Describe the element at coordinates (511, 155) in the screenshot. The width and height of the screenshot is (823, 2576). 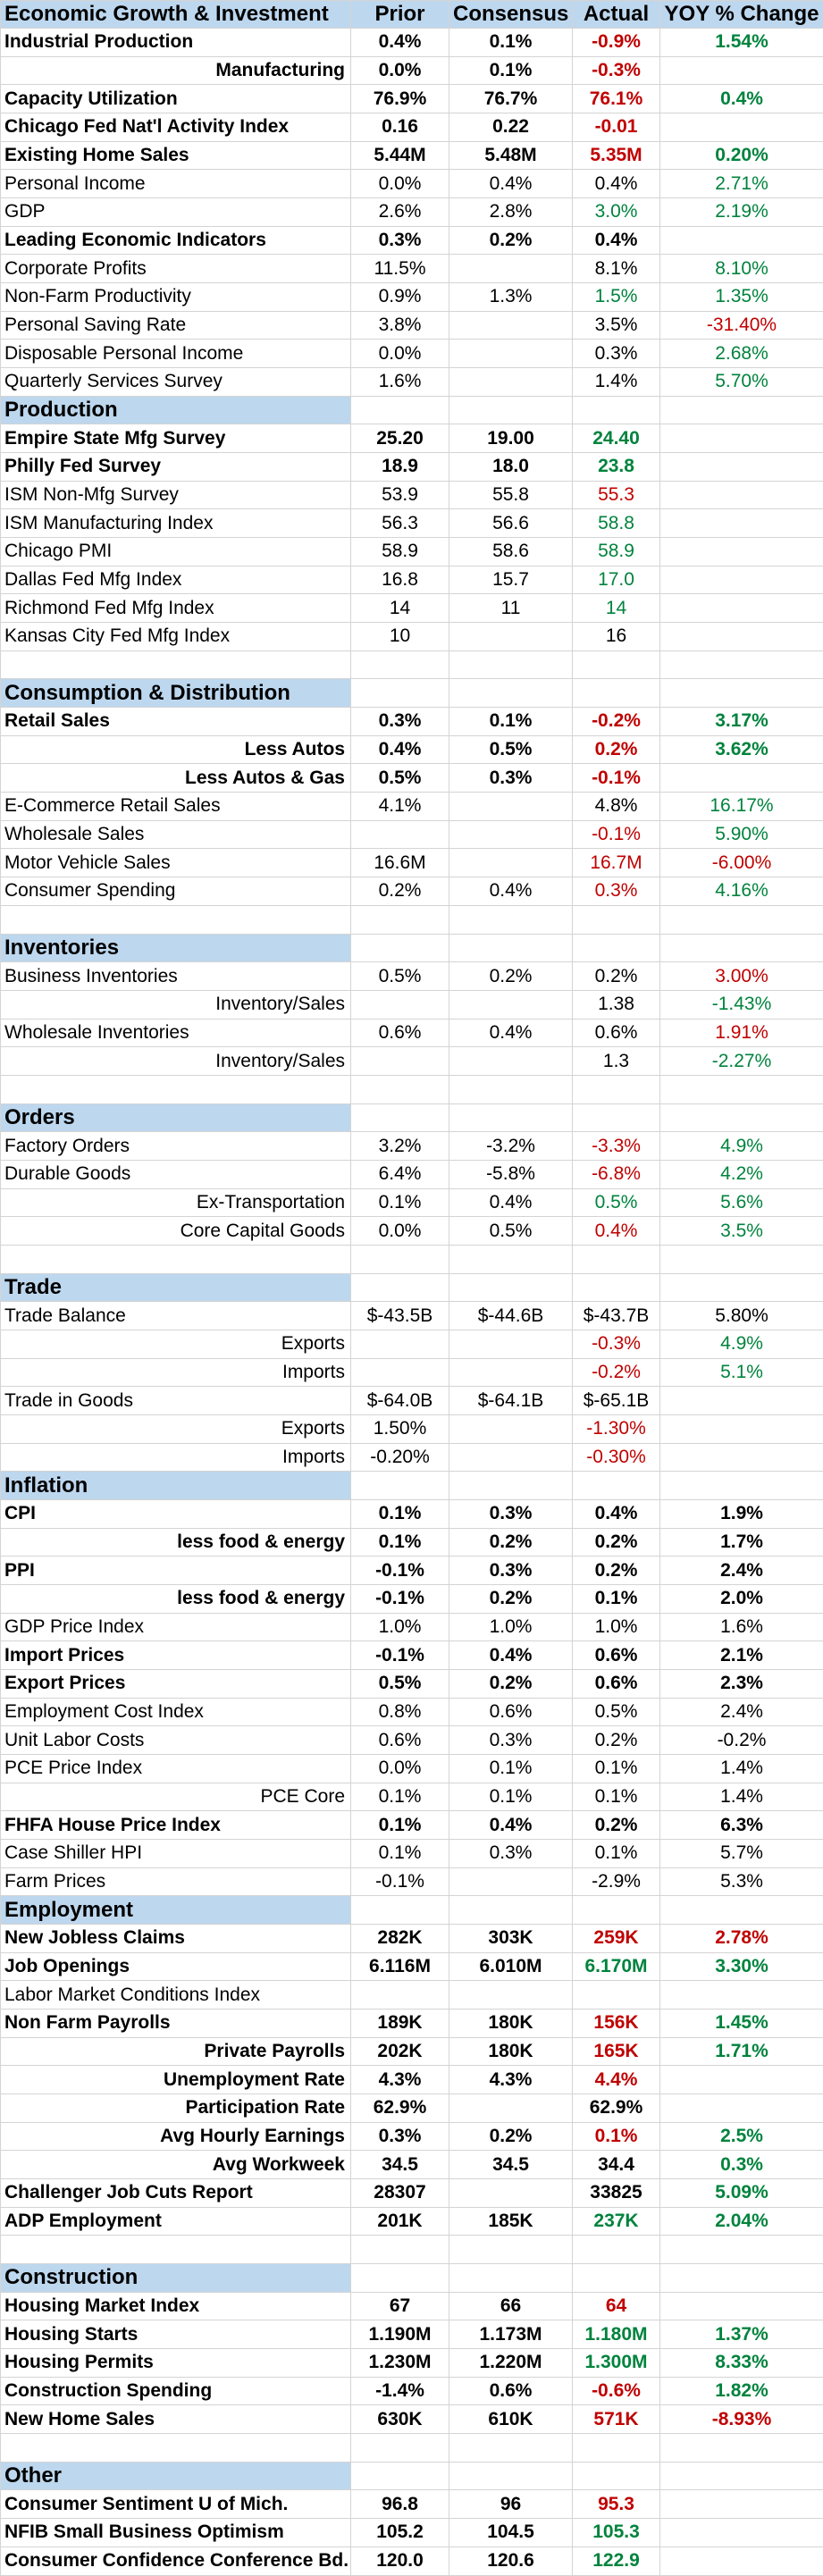
I see `consensus-value: 5.48M` at that location.